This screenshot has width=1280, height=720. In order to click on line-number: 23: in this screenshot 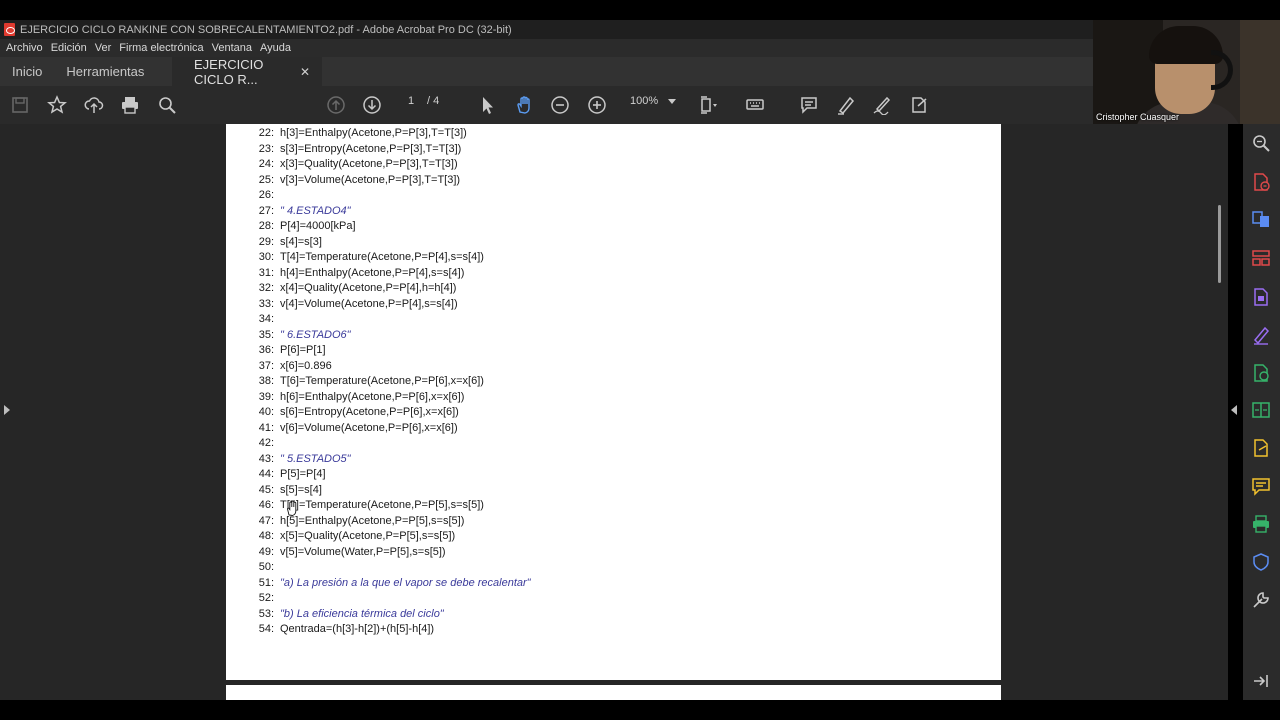, I will do `click(266, 148)`.